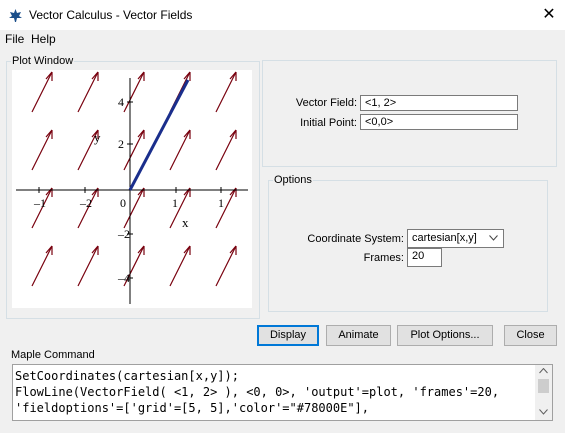  What do you see at coordinates (15, 15) in the screenshot?
I see `maple-leaf-icon` at bounding box center [15, 15].